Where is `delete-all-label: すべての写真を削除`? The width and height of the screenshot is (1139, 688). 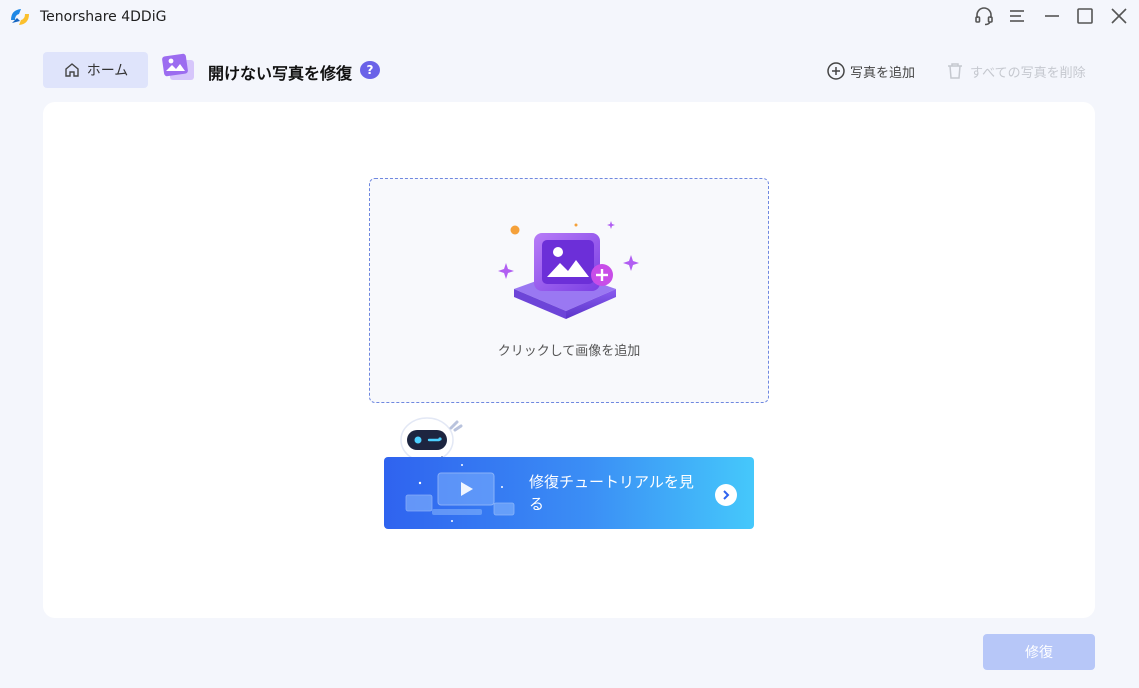 delete-all-label: すべての写真を削除 is located at coordinates (1028, 73).